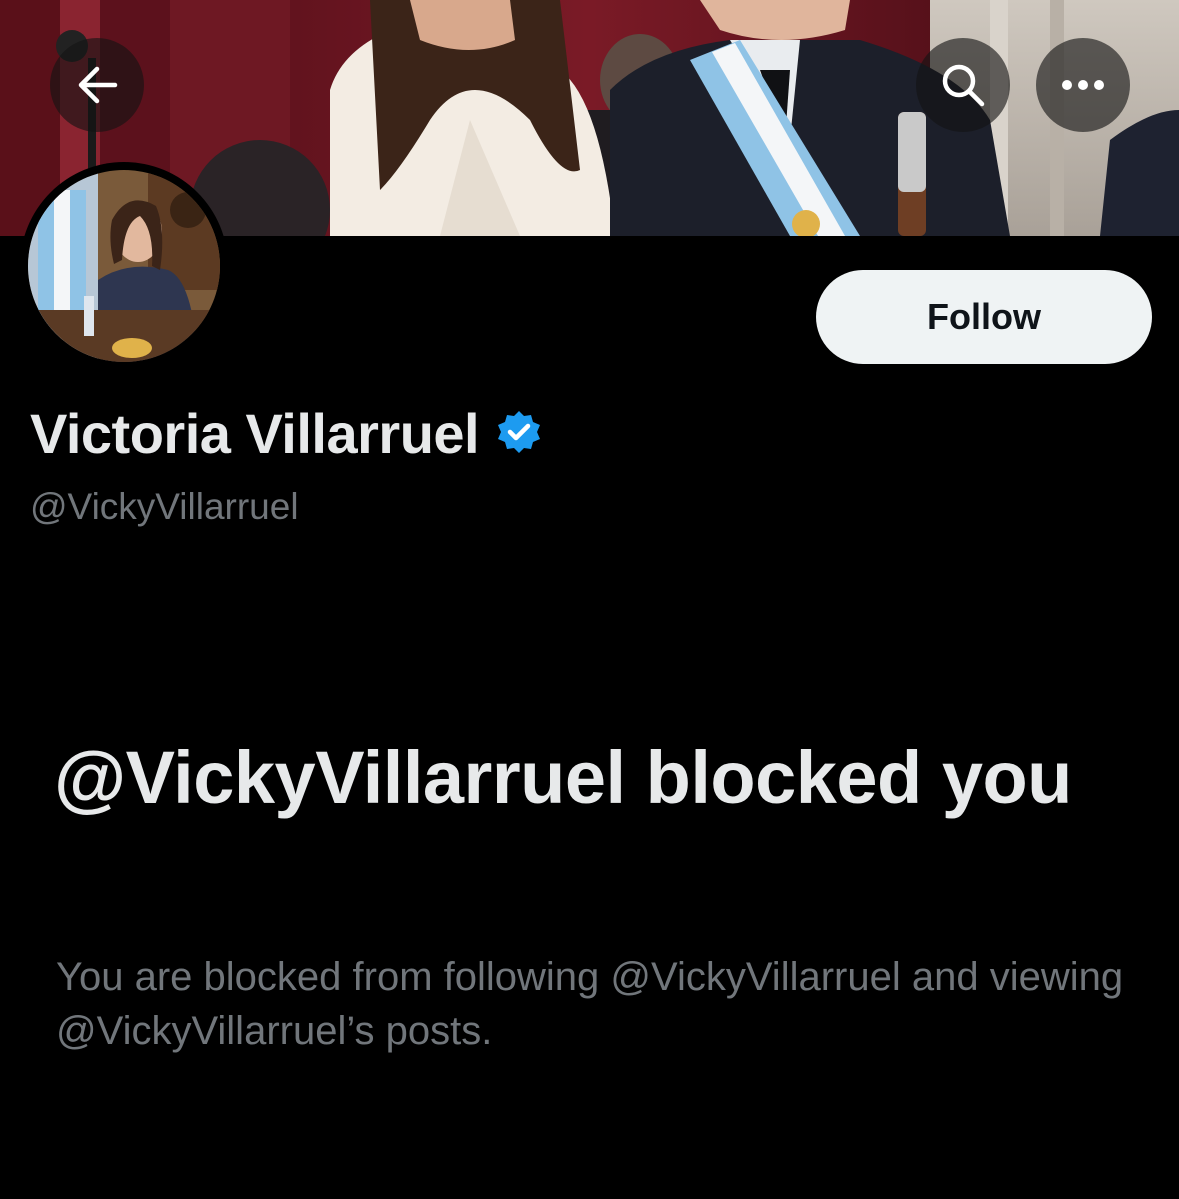  I want to click on back-button, so click(97, 85).